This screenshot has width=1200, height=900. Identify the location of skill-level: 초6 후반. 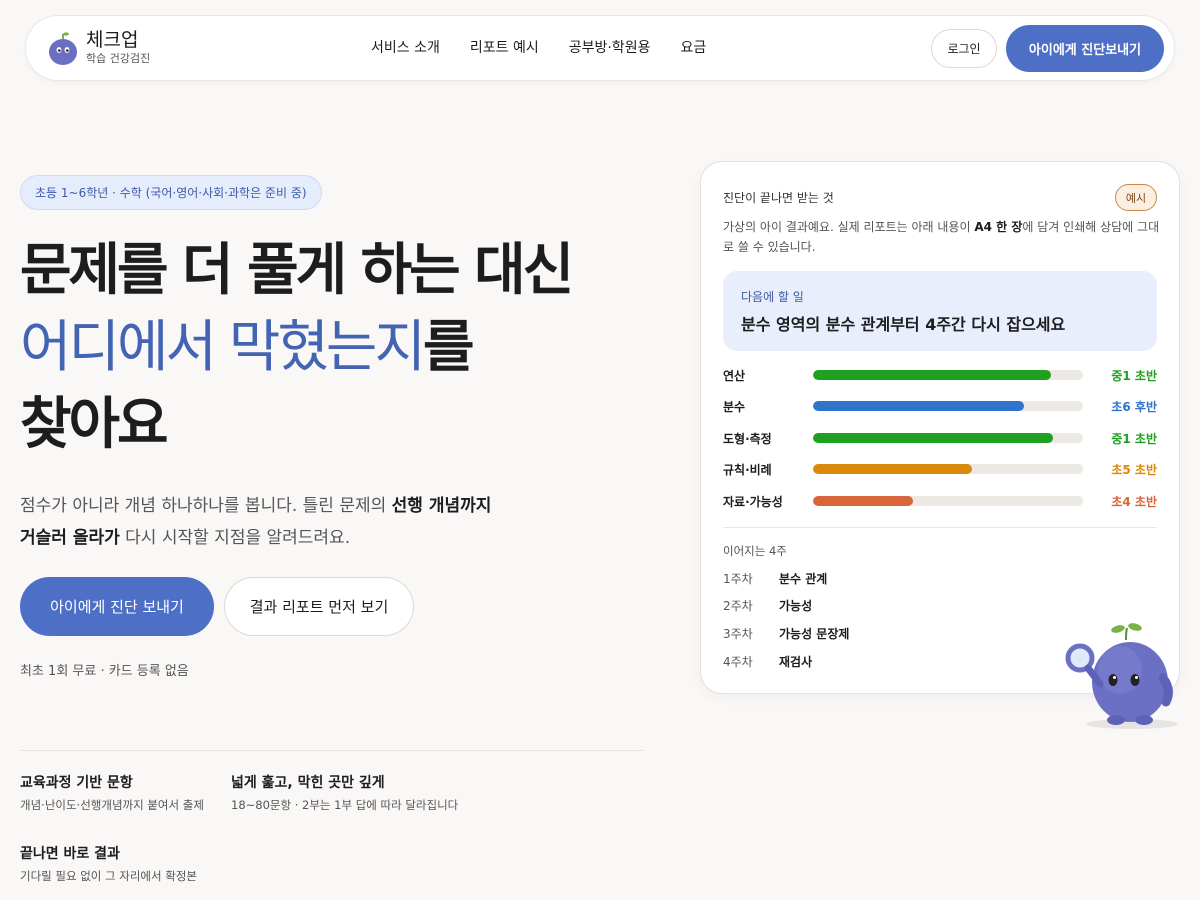
(1134, 407).